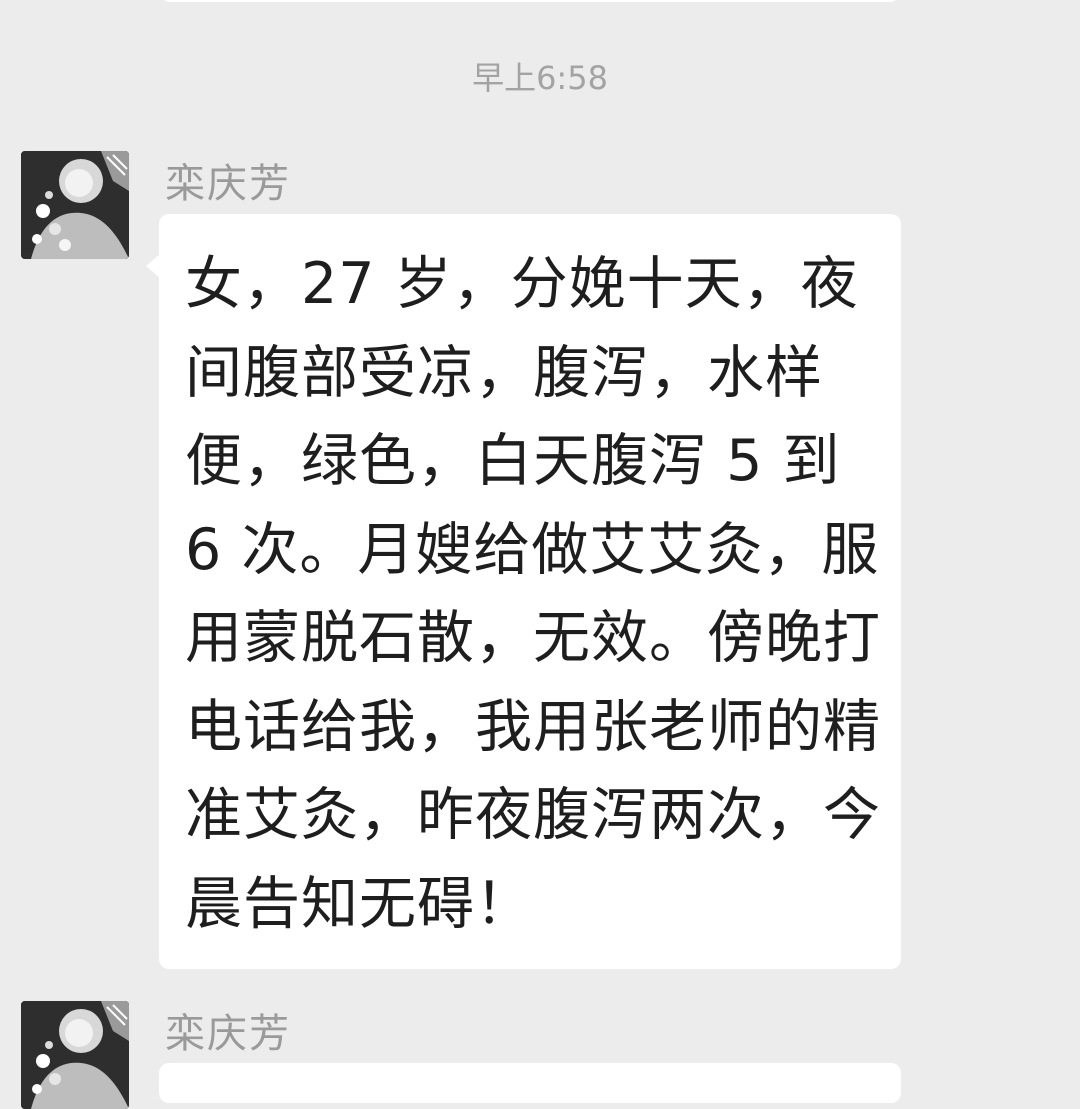 The image size is (1080, 1109). What do you see at coordinates (540, 78) in the screenshot?
I see `message-timestamp: 早上6:58` at bounding box center [540, 78].